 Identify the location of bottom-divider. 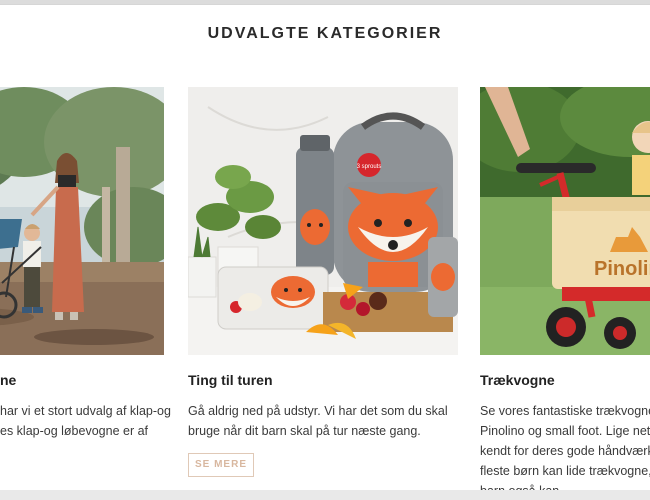
(325, 495).